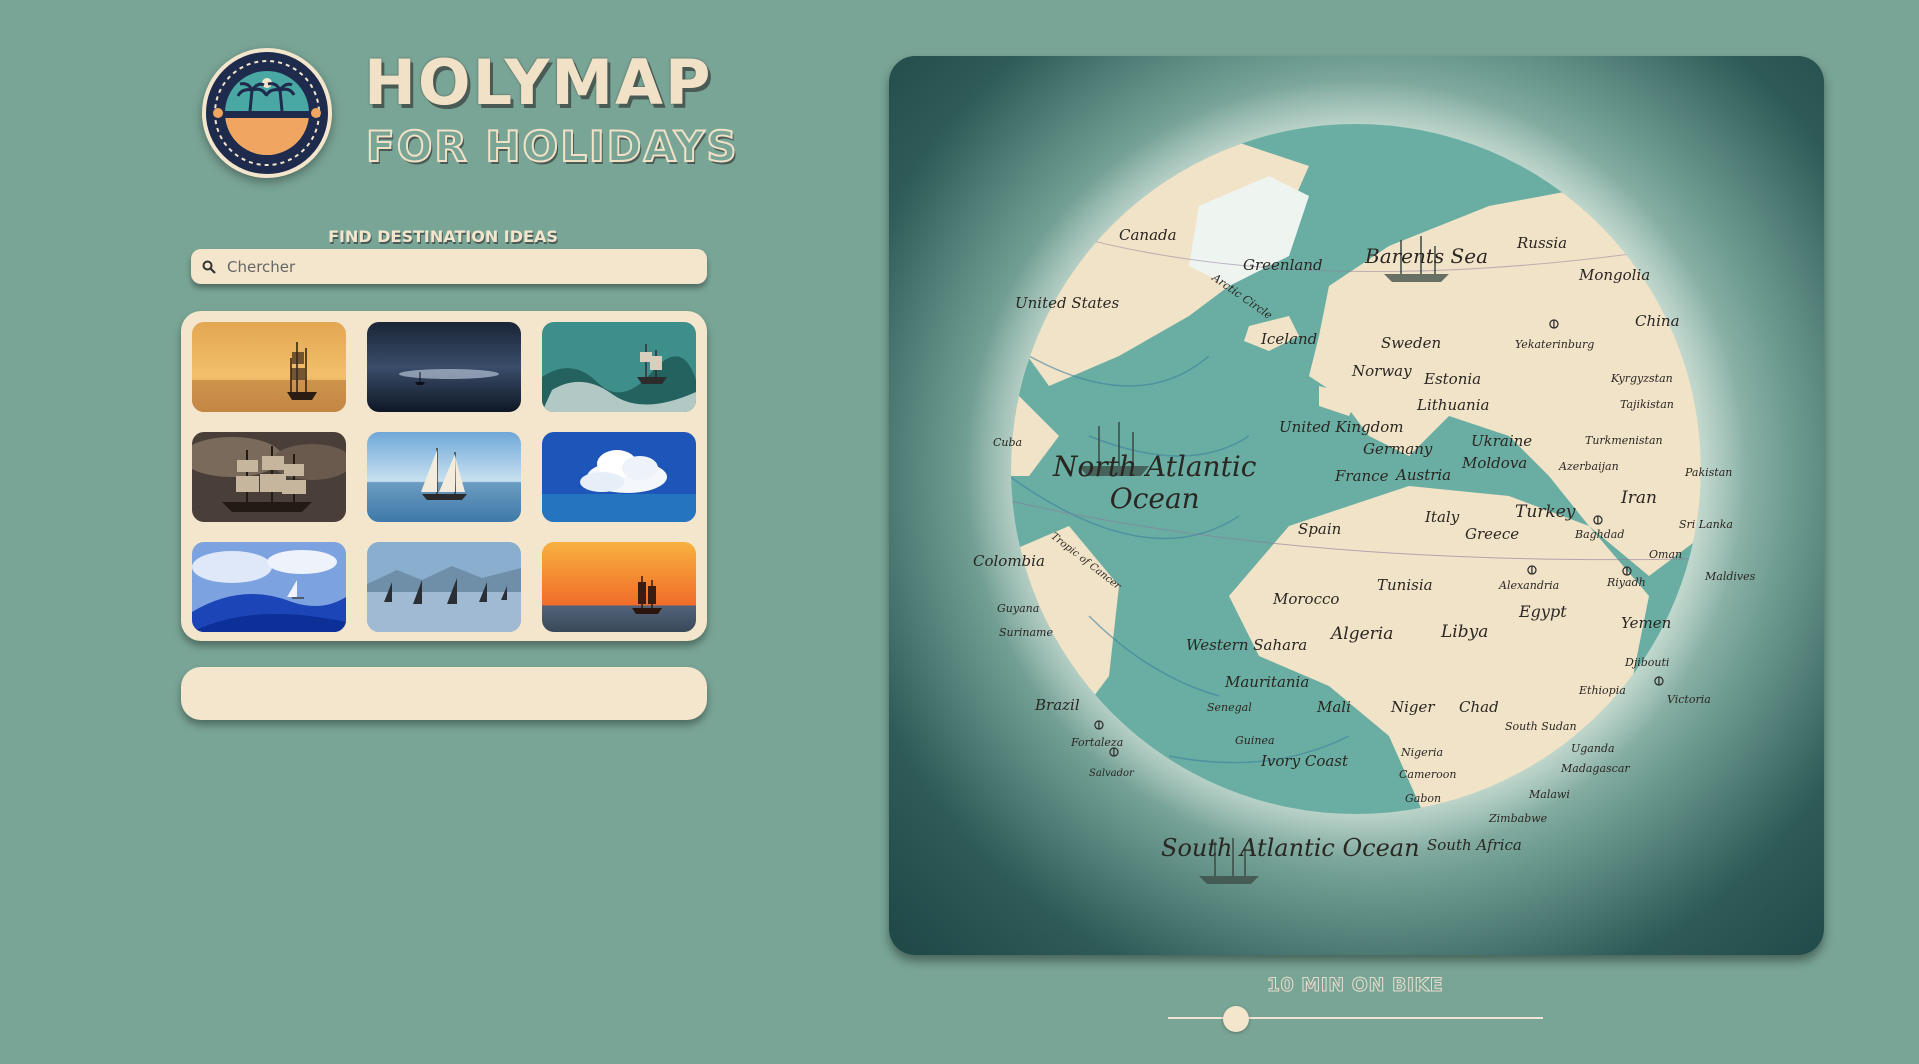 The width and height of the screenshot is (1919, 1064). Describe the element at coordinates (619, 587) in the screenshot. I see `gallery-thumb-orange-sunset-ship` at that location.